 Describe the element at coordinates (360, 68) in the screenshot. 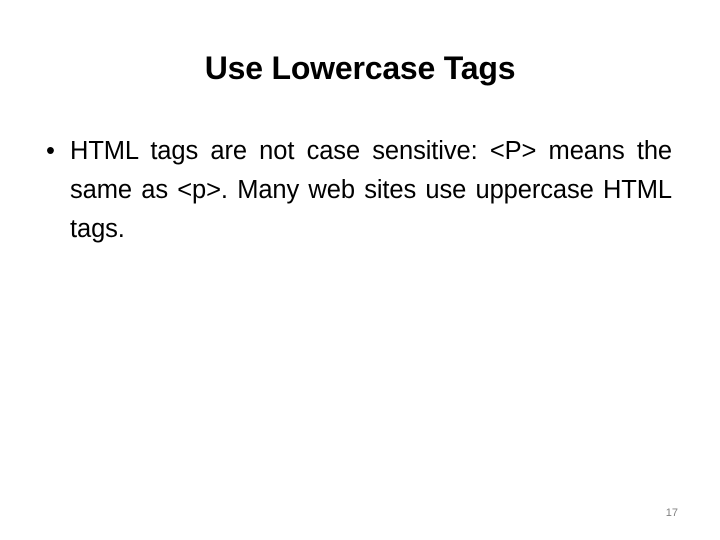

I see `page-title: Use Lowercase Tags` at that location.